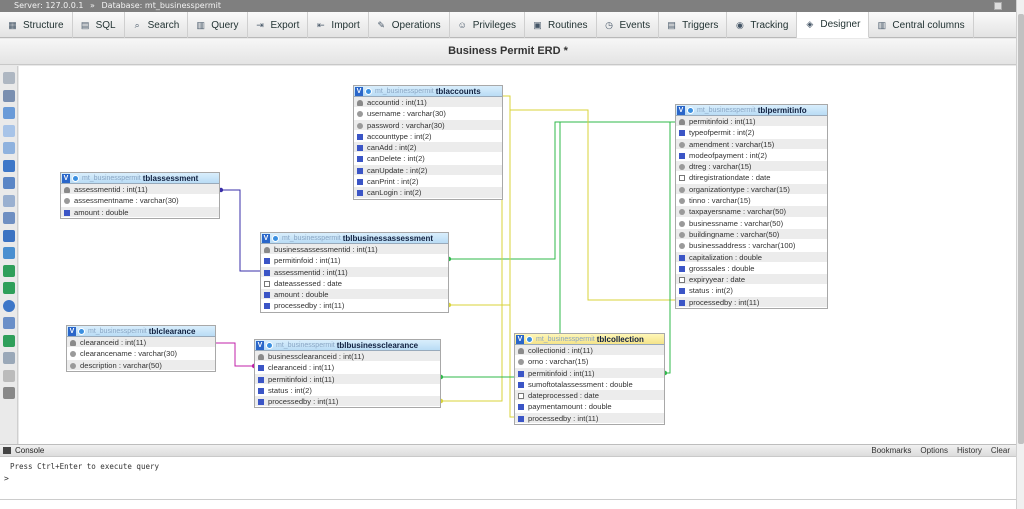 The width and height of the screenshot is (1024, 509). I want to click on reset-icon, so click(9, 375).